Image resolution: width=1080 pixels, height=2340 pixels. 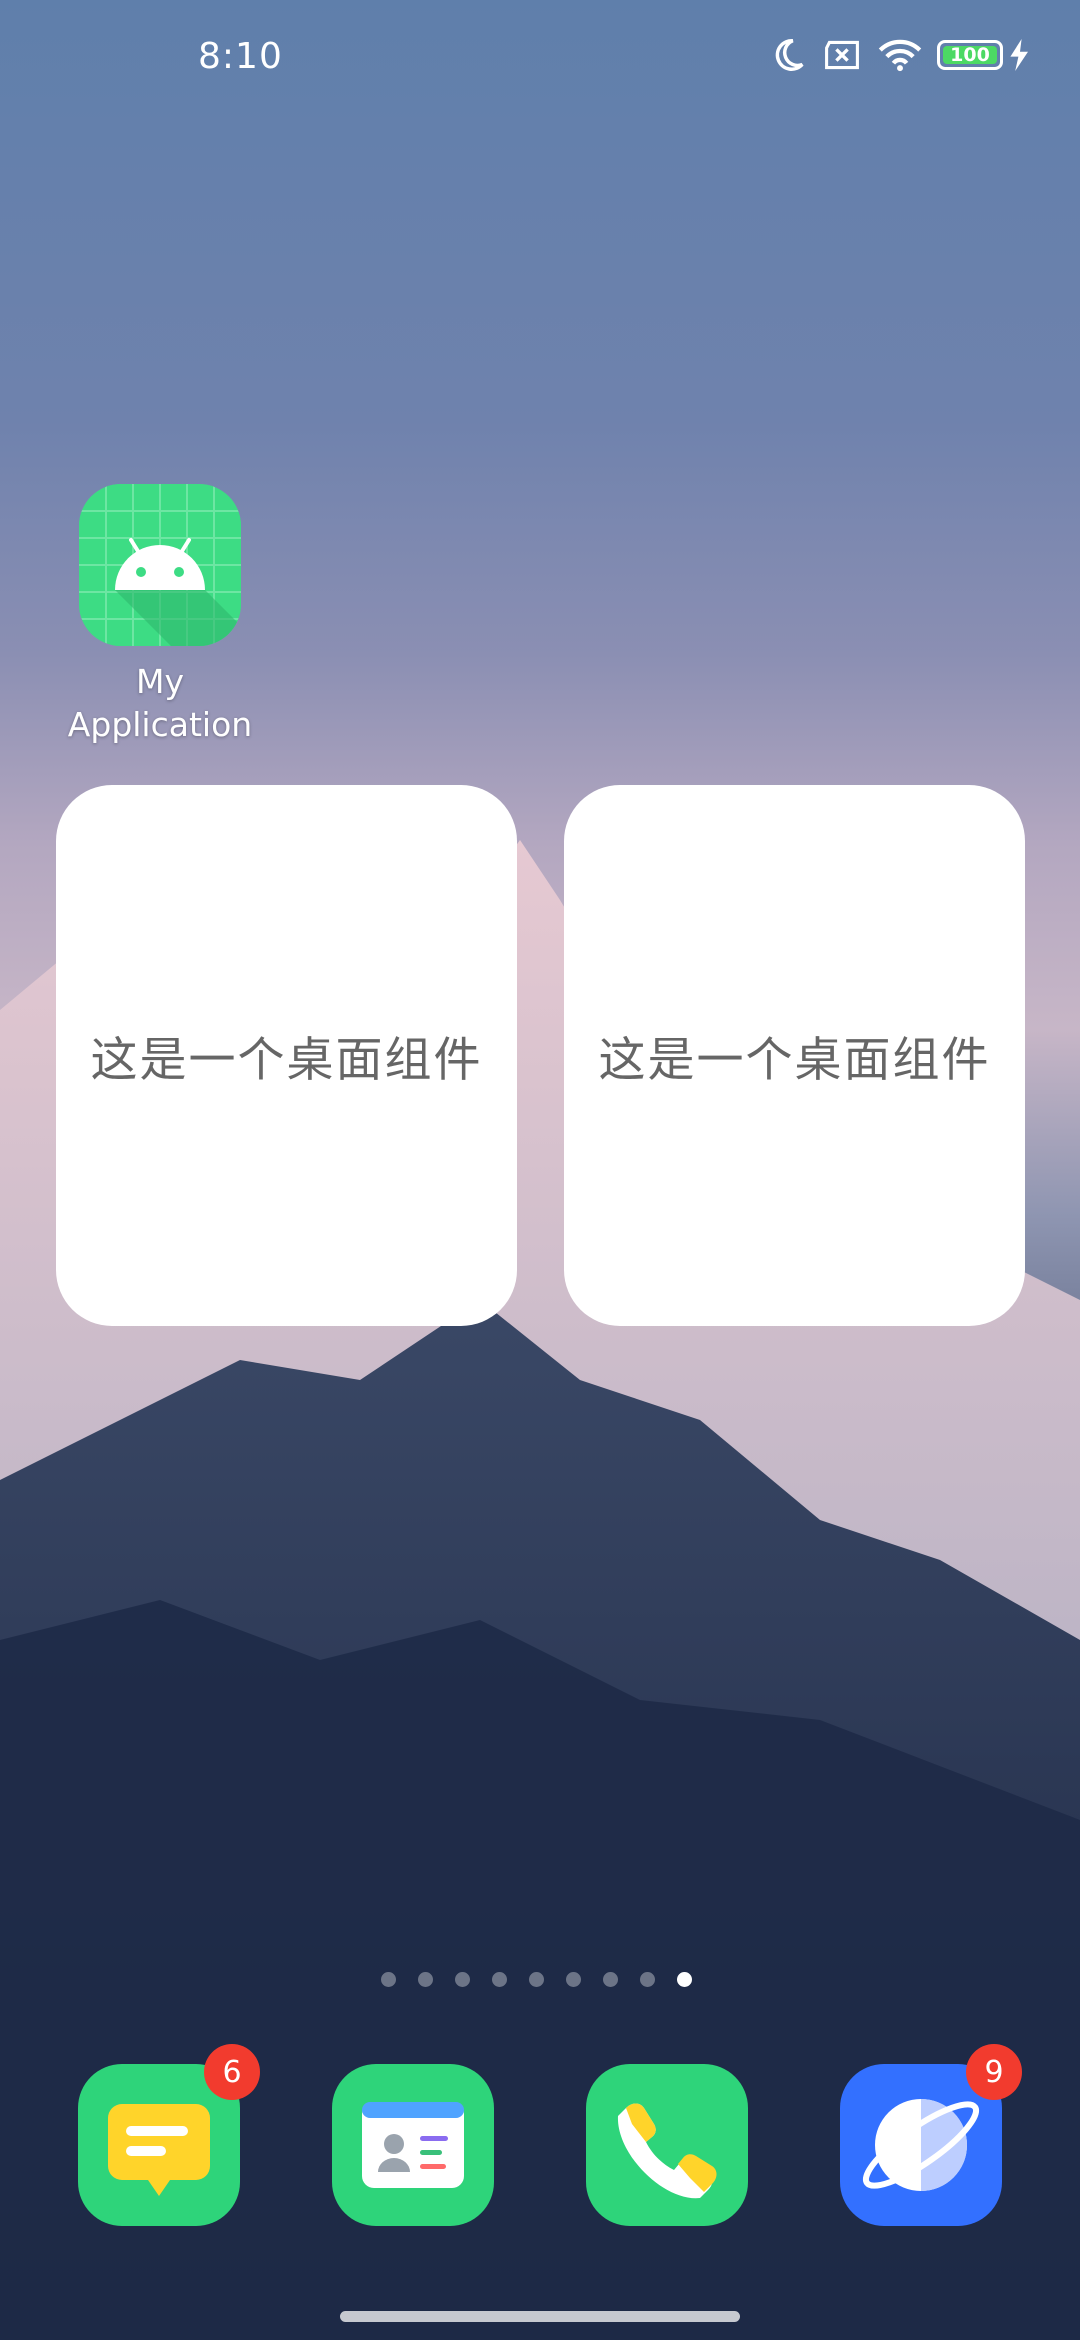 I want to click on wifi-icon, so click(x=900, y=55).